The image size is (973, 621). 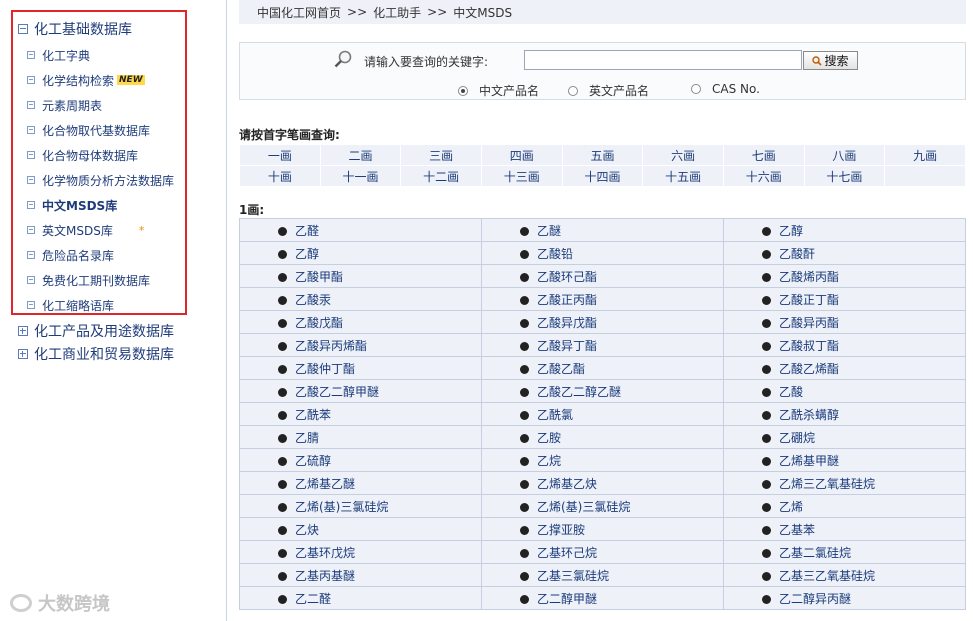 I want to click on stroke-link: 四画, so click(x=521, y=155).